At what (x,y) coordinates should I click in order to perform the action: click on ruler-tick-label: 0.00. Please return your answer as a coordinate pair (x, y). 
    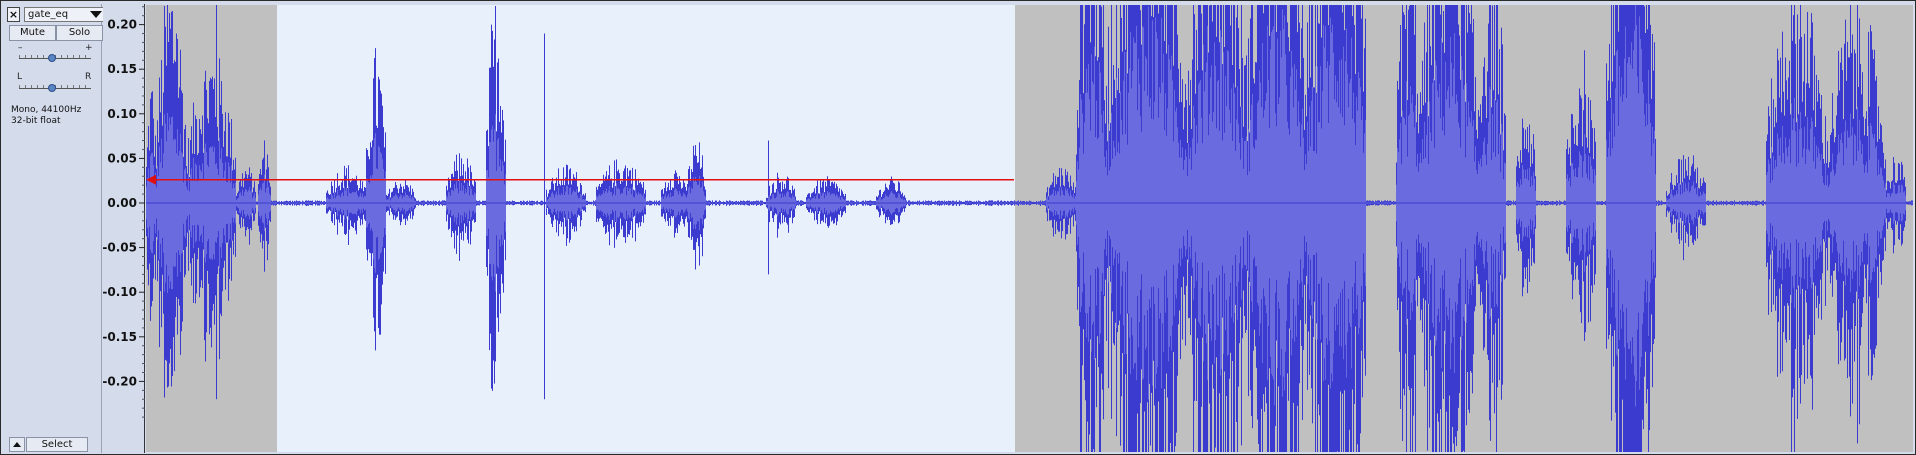
    Looking at the image, I should click on (122, 203).